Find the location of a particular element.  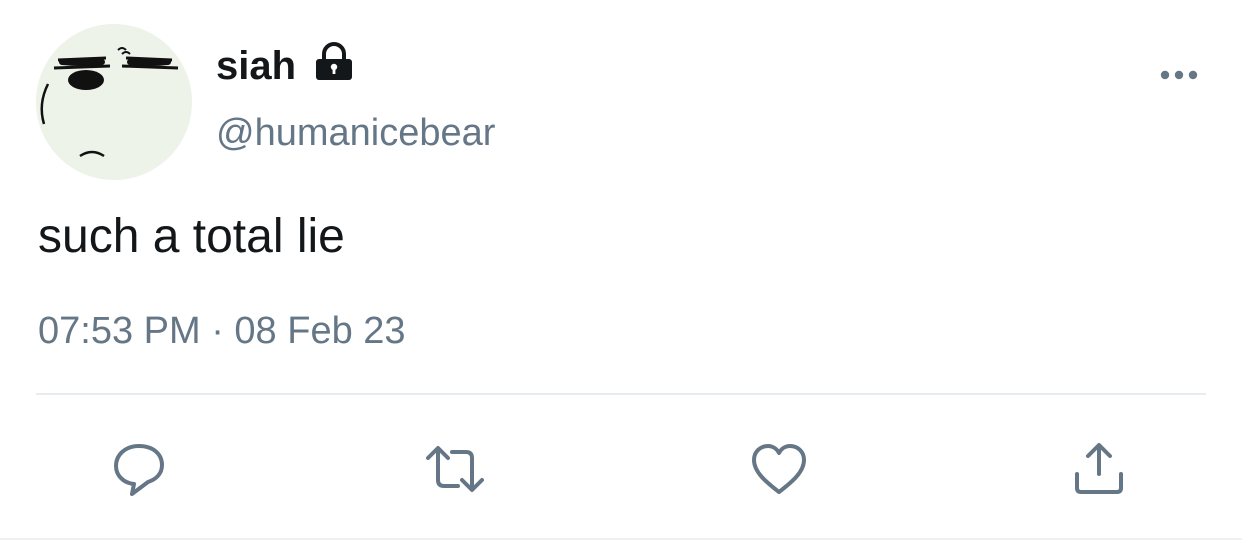

reply-button is located at coordinates (139, 469).